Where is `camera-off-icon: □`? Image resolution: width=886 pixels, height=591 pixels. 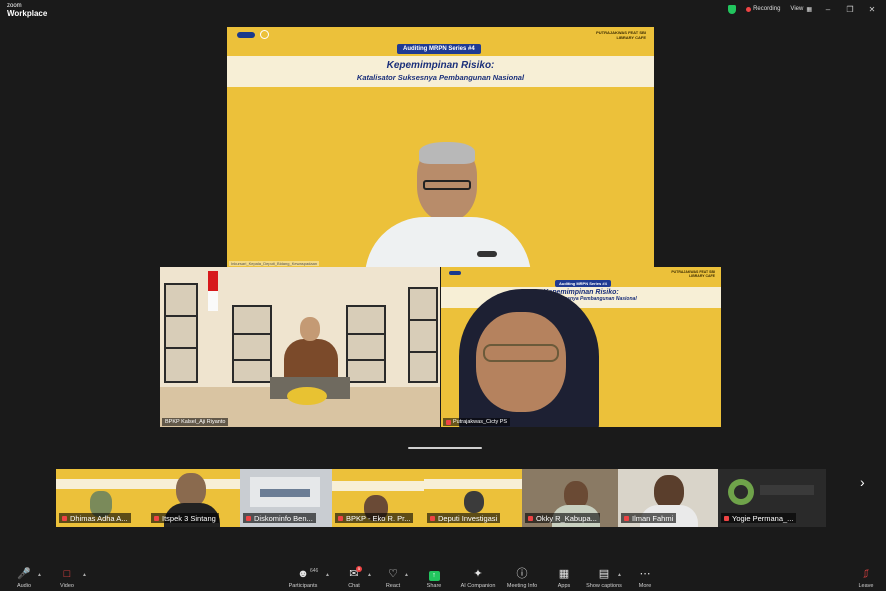
camera-off-icon: □ is located at coordinates (67, 574).